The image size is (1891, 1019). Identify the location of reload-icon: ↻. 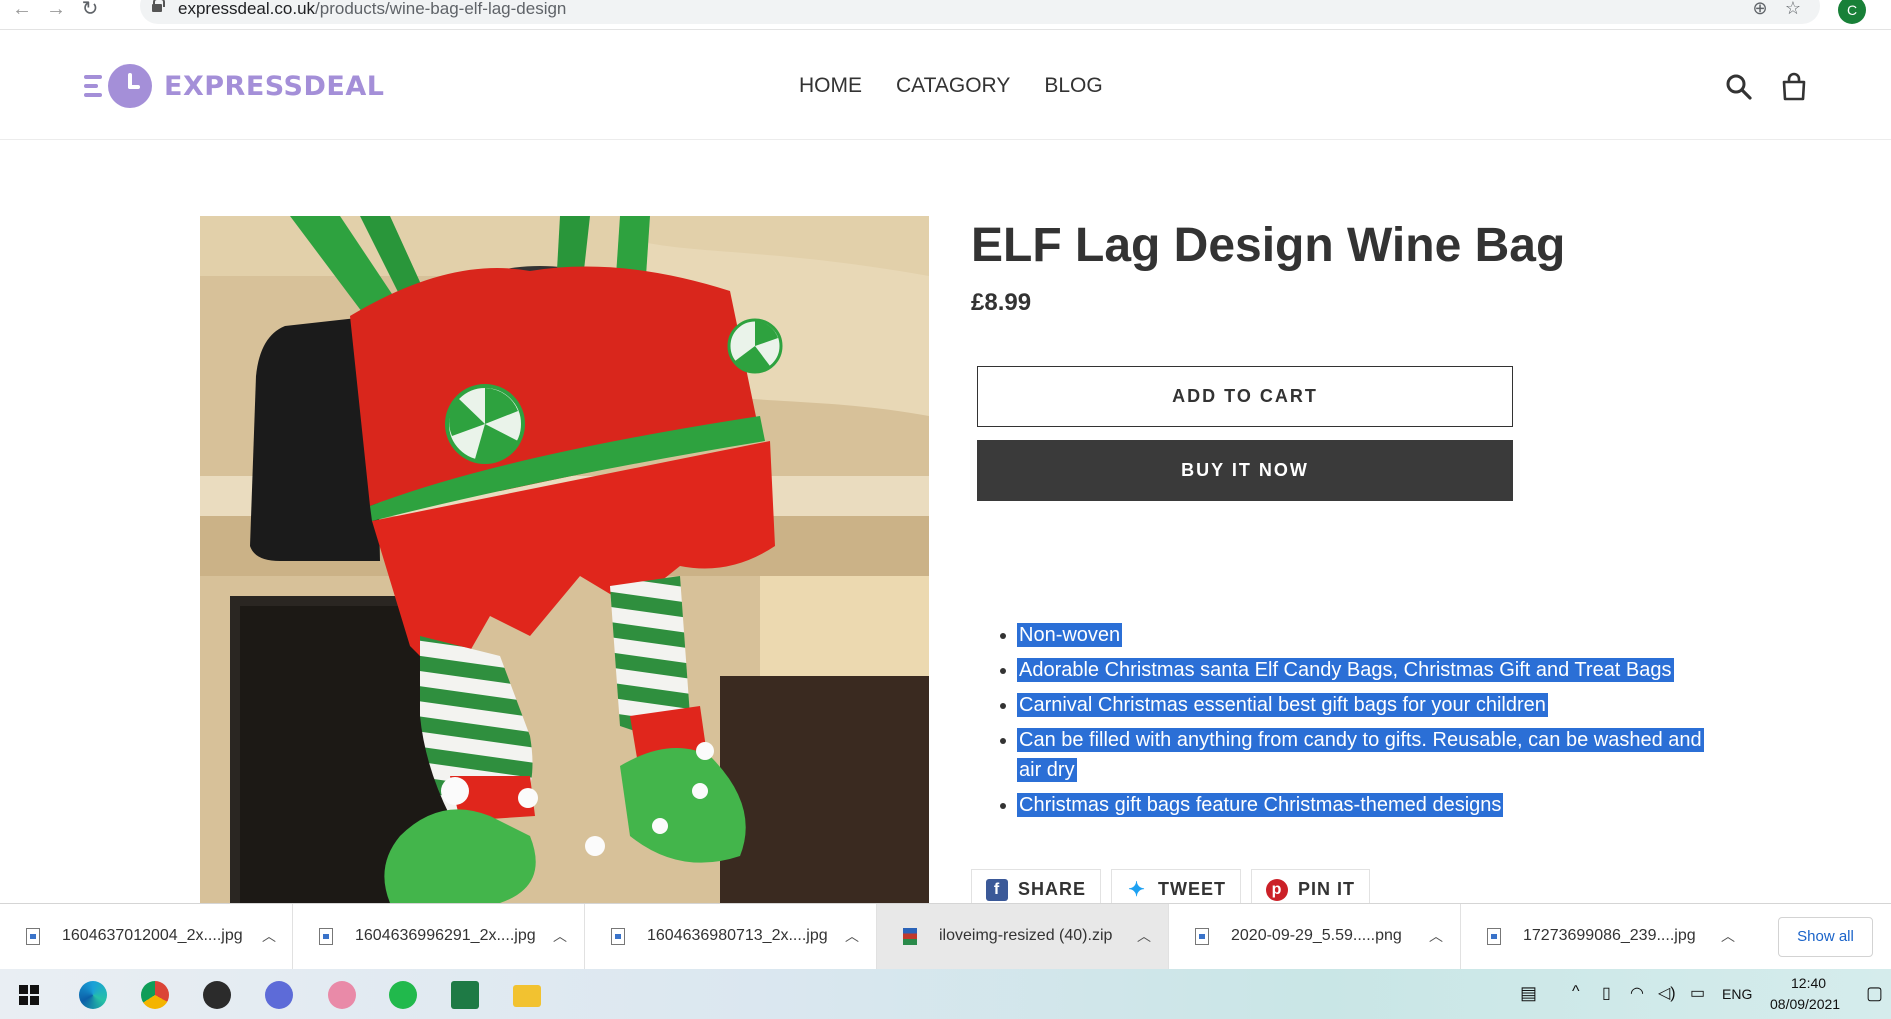
(90, 10).